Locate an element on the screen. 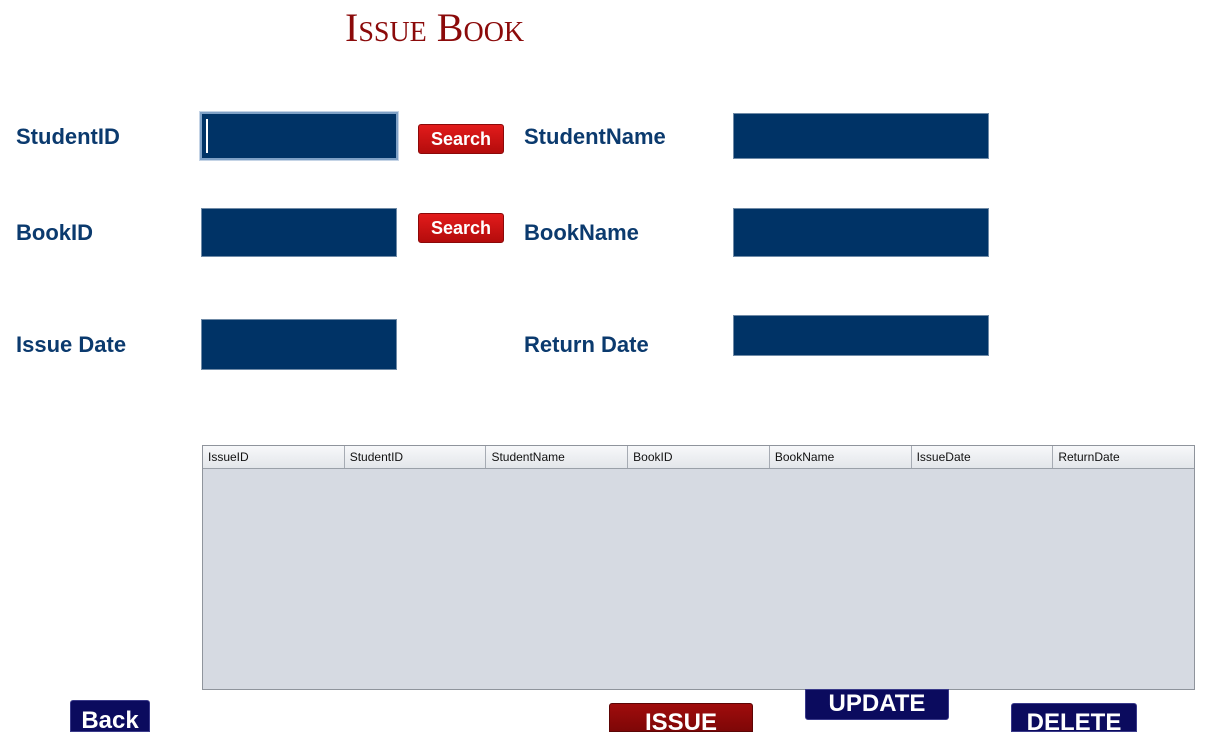 The image size is (1222, 741). student-id-label: StudentID is located at coordinates (68, 136).